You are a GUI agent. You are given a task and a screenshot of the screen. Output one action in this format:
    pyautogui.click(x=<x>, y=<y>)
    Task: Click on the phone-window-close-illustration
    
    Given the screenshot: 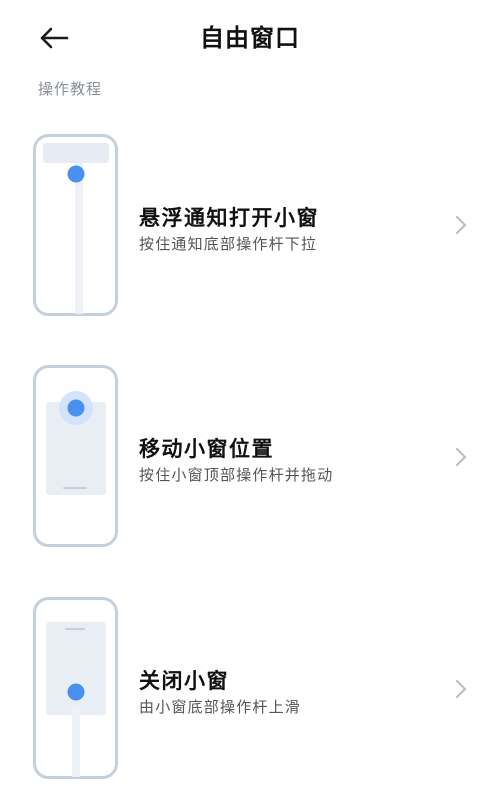 What is the action you would take?
    pyautogui.click(x=75, y=688)
    